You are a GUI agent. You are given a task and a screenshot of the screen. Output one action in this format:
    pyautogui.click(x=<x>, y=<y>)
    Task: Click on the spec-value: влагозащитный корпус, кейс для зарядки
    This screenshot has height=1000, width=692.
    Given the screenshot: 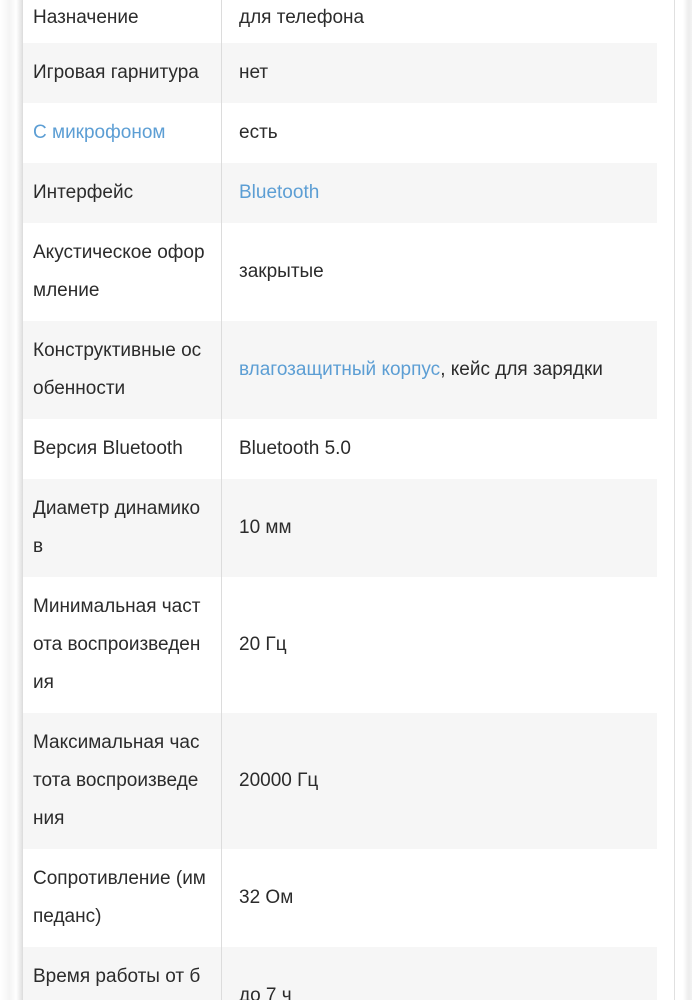 What is the action you would take?
    pyautogui.click(x=448, y=370)
    